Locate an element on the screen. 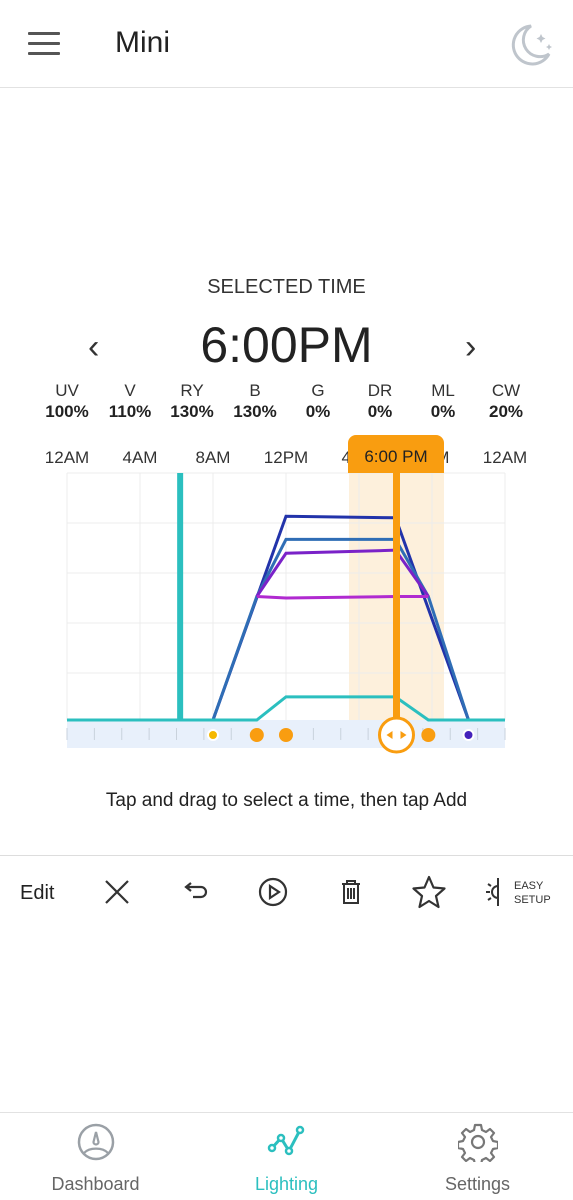 This screenshot has height=1200, width=573. edit-label: Edit is located at coordinates (37, 893).